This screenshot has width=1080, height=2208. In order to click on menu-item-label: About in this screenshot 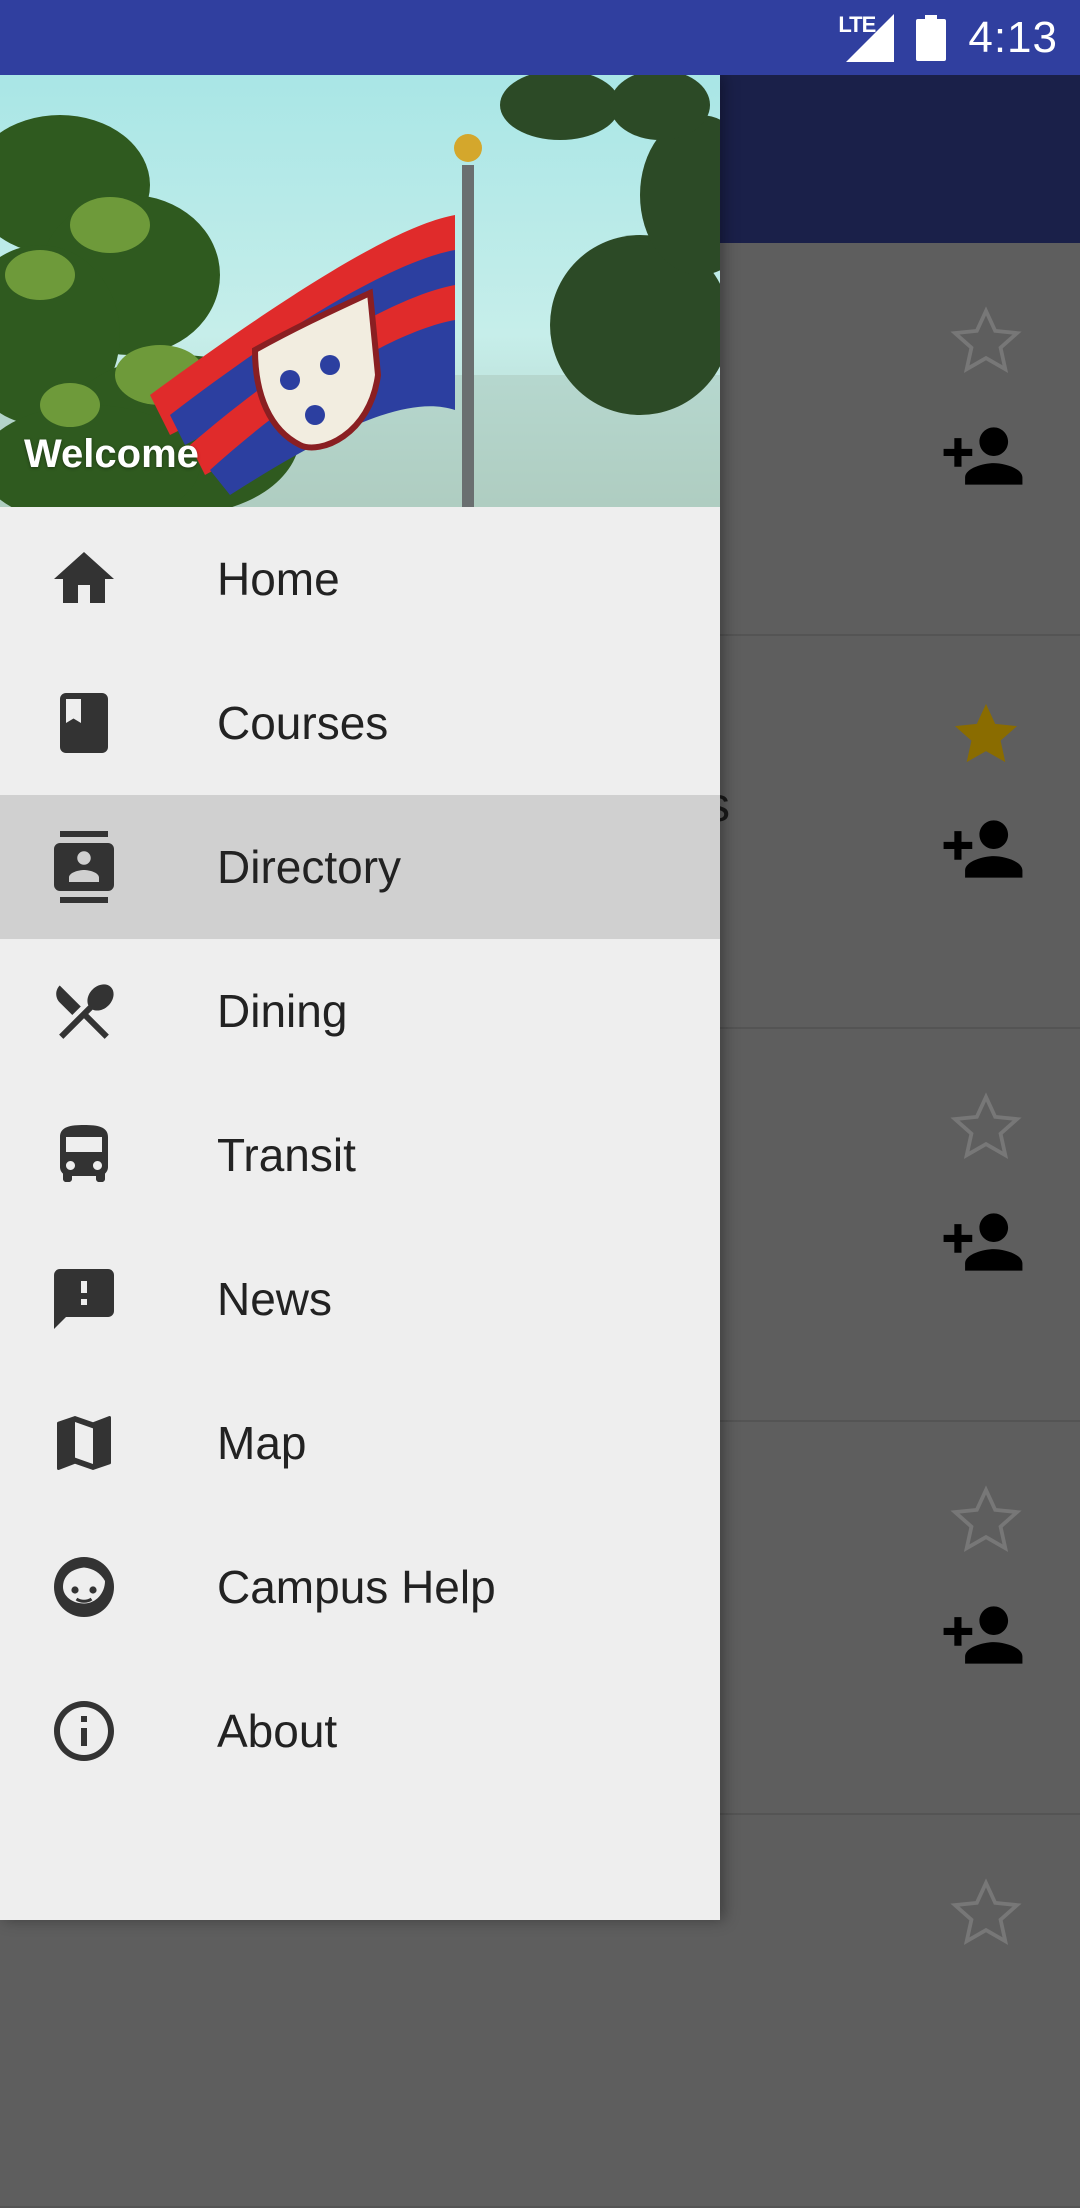, I will do `click(277, 1731)`.